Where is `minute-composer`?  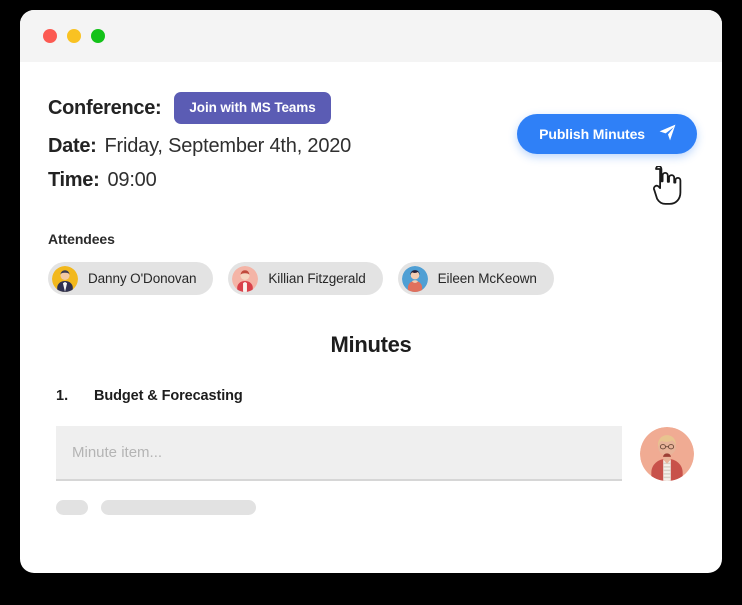
minute-composer is located at coordinates (371, 453).